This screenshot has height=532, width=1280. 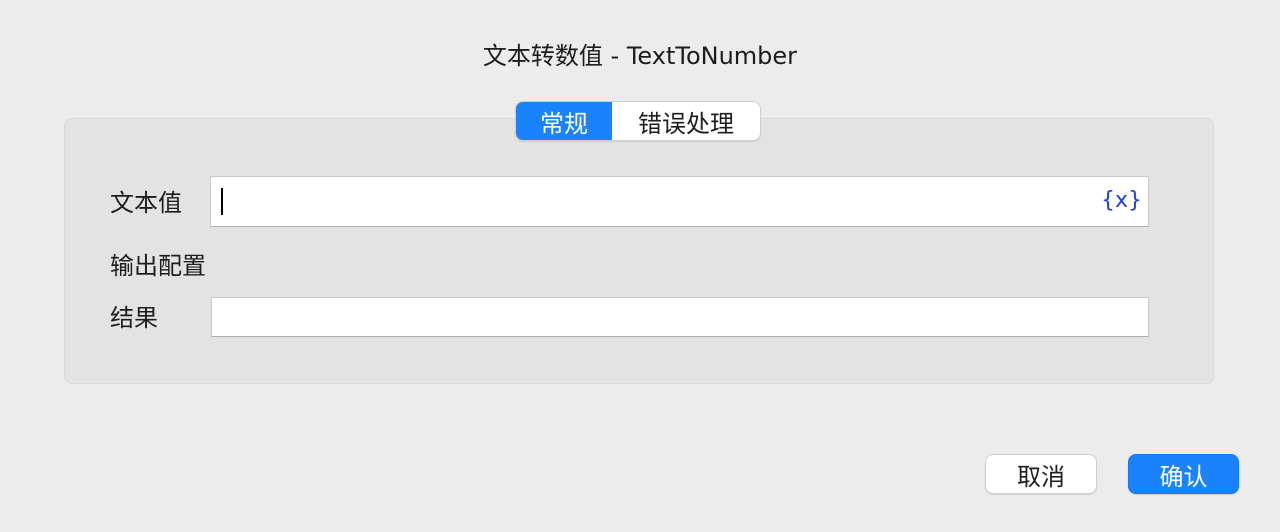 I want to click on tab-bar: 常规 错误处理, so click(x=638, y=121).